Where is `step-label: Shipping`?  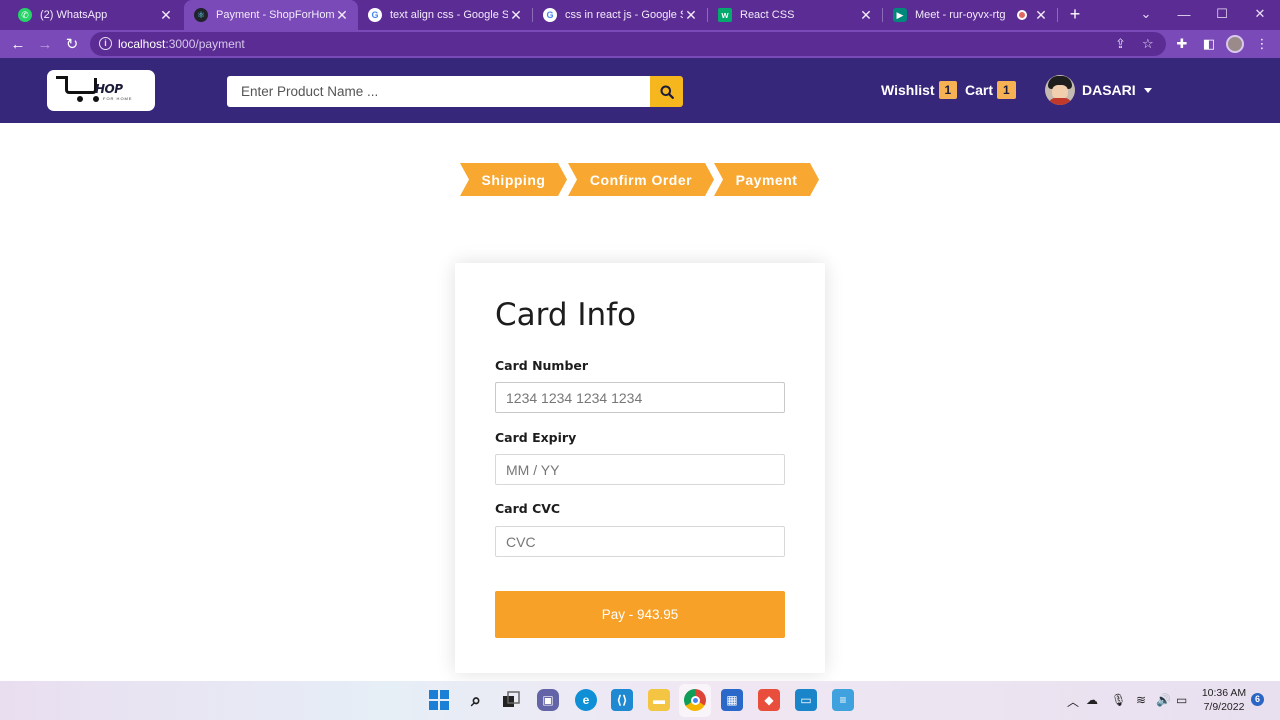 step-label: Shipping is located at coordinates (513, 179).